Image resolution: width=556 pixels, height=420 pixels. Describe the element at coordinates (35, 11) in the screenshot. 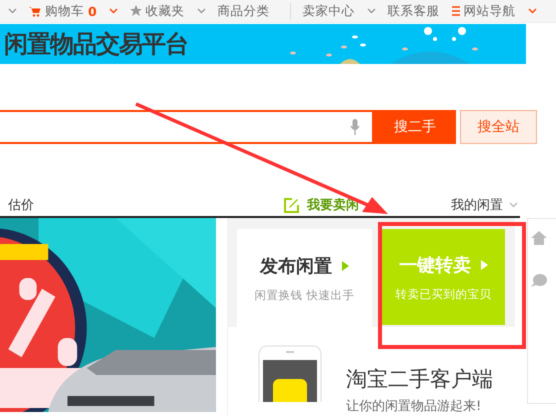

I see `cart-icon` at that location.